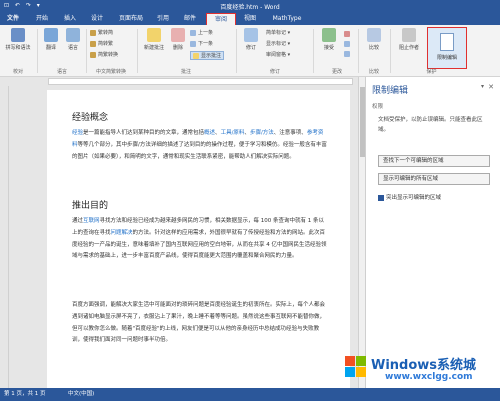 The width and height of the screenshot is (500, 401). What do you see at coordinates (81, 394) in the screenshot?
I see `language-status: 中文(中国)` at bounding box center [81, 394].